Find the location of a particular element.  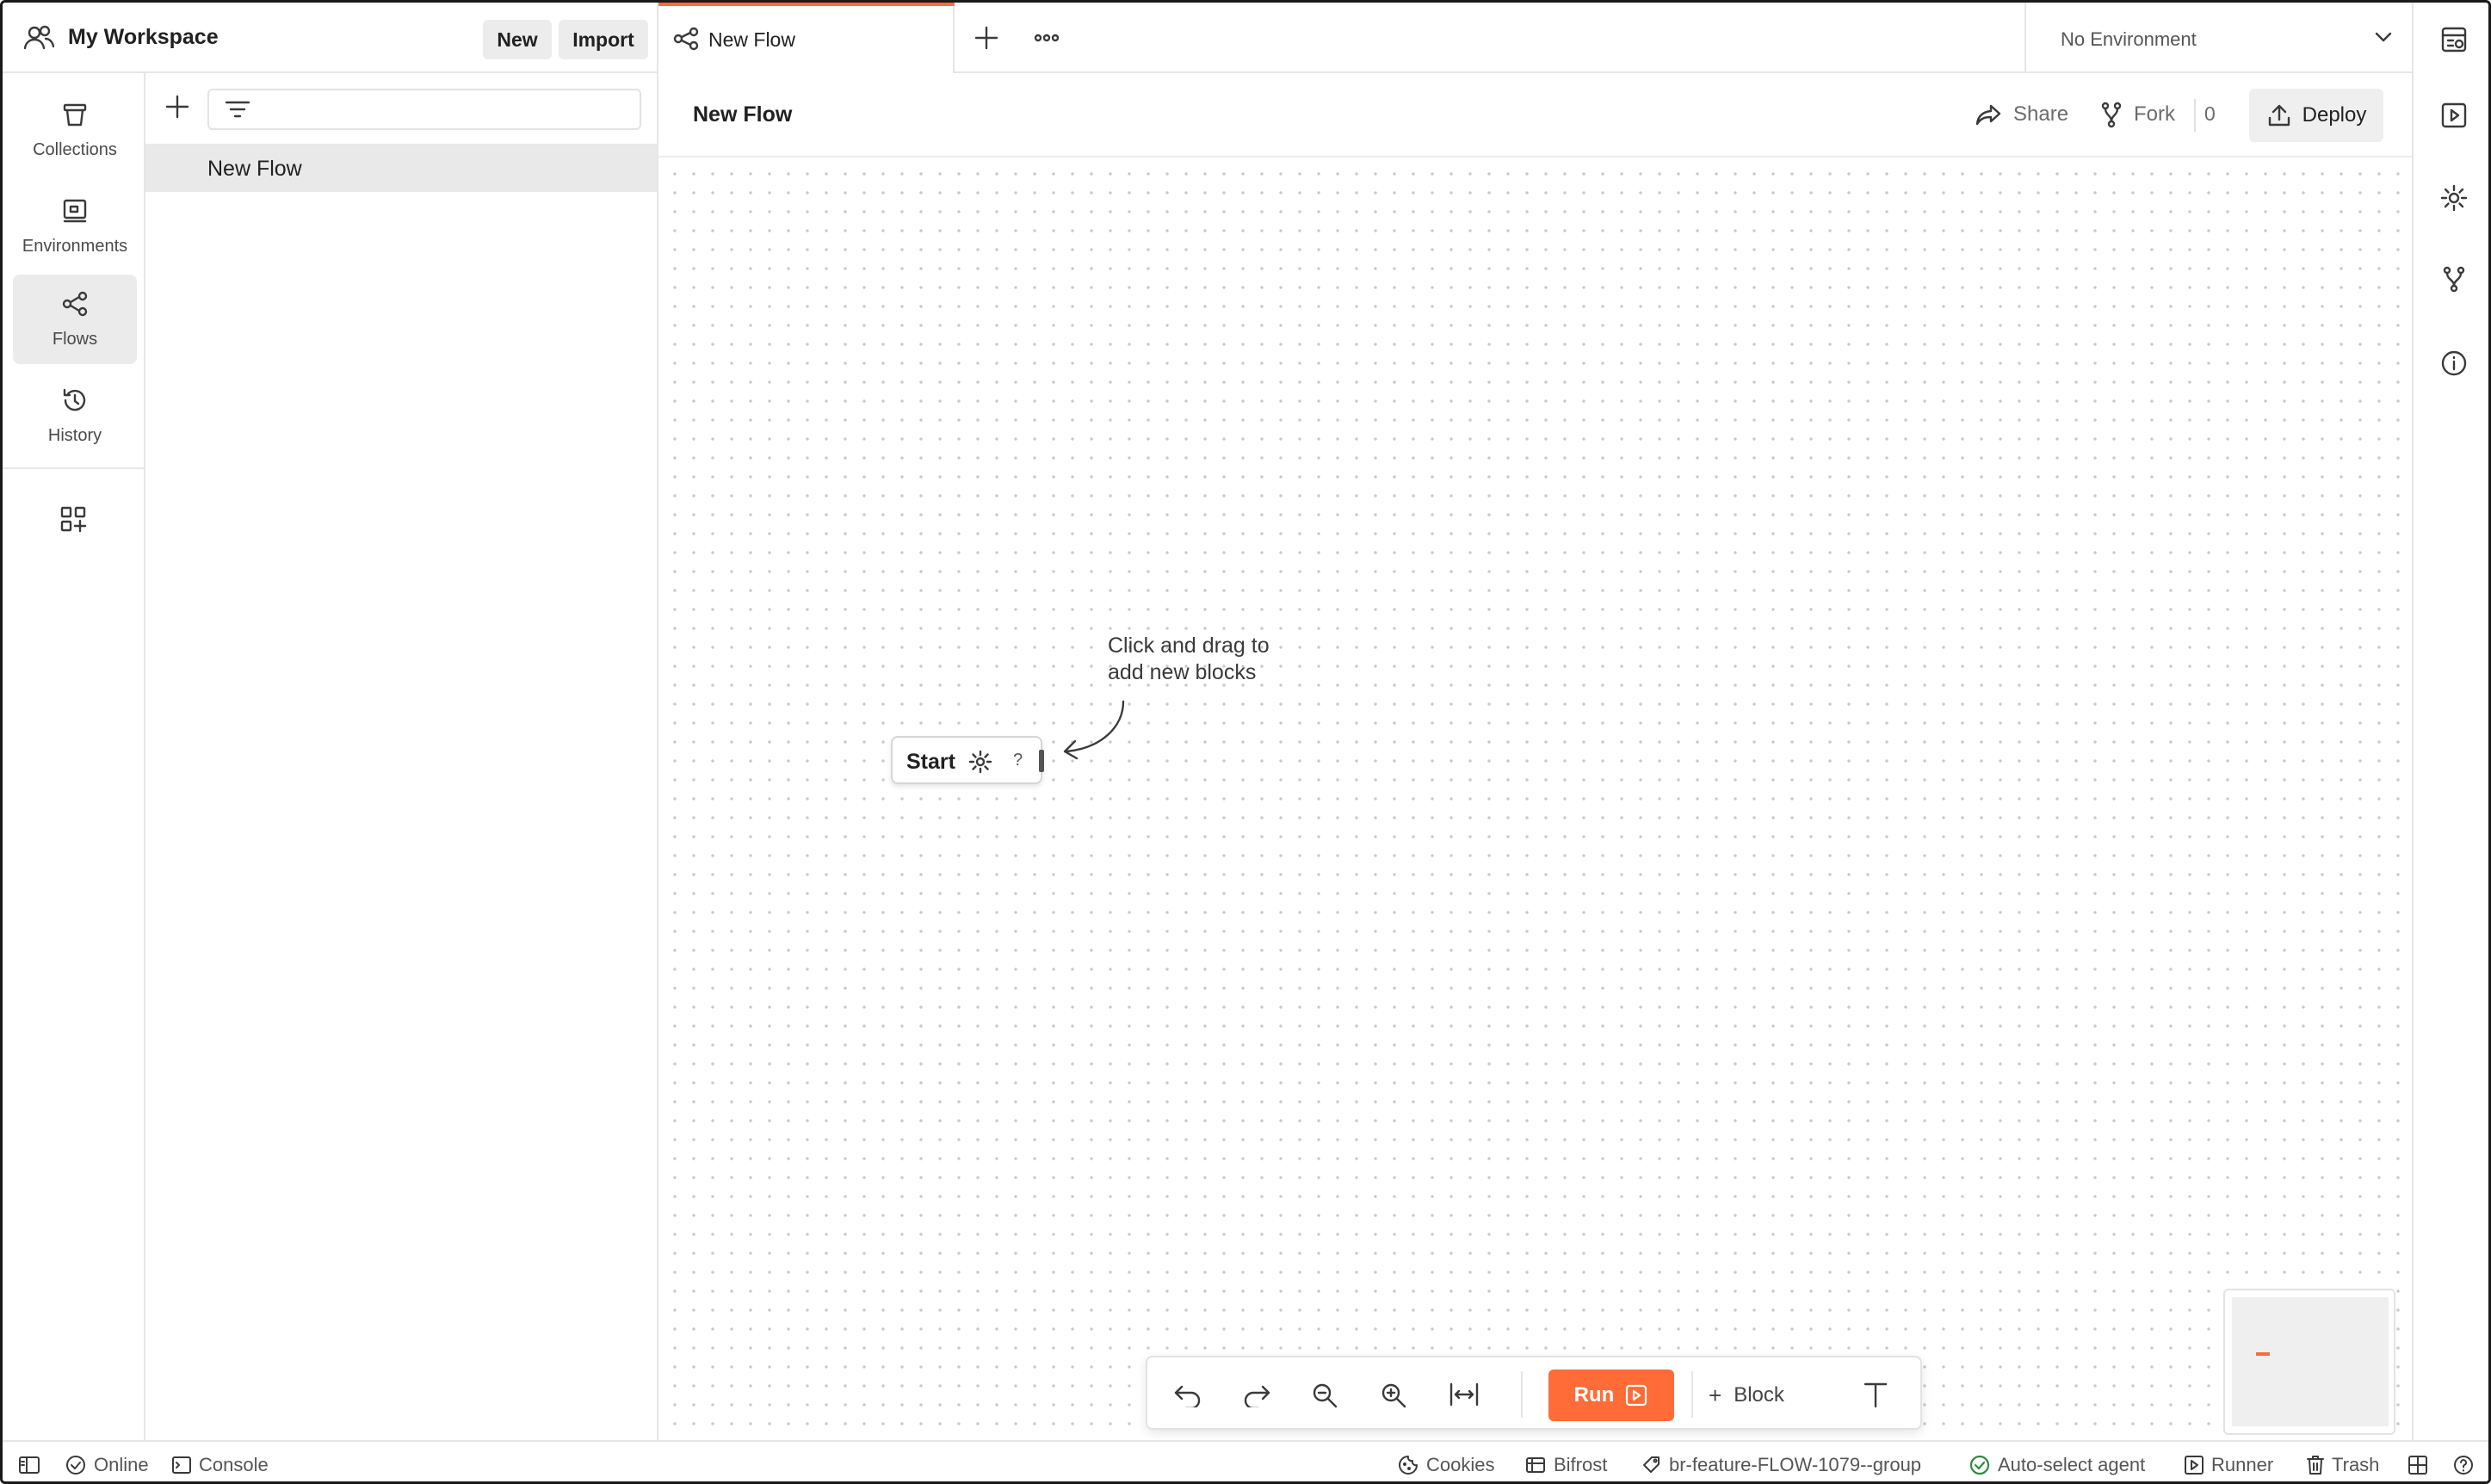

cookies-button: Cookies is located at coordinates (1445, 1465).